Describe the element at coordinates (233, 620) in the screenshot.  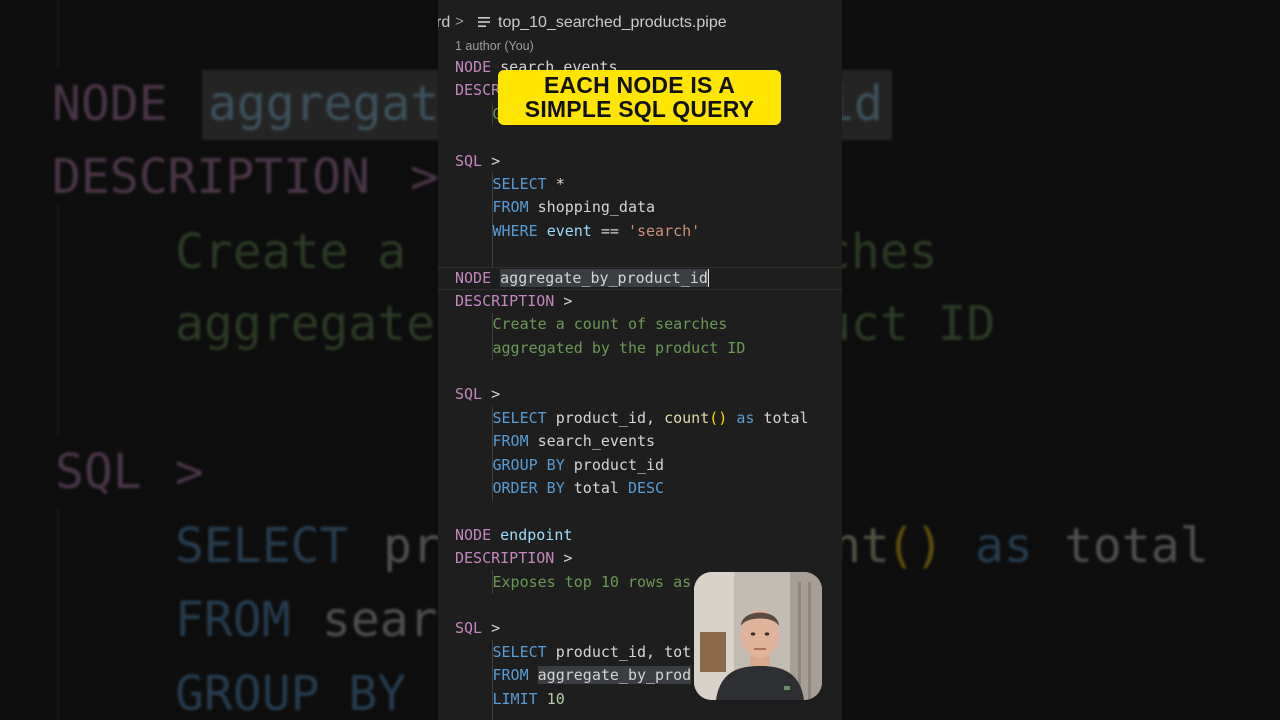
I see `bg-from-kw: FROM` at that location.